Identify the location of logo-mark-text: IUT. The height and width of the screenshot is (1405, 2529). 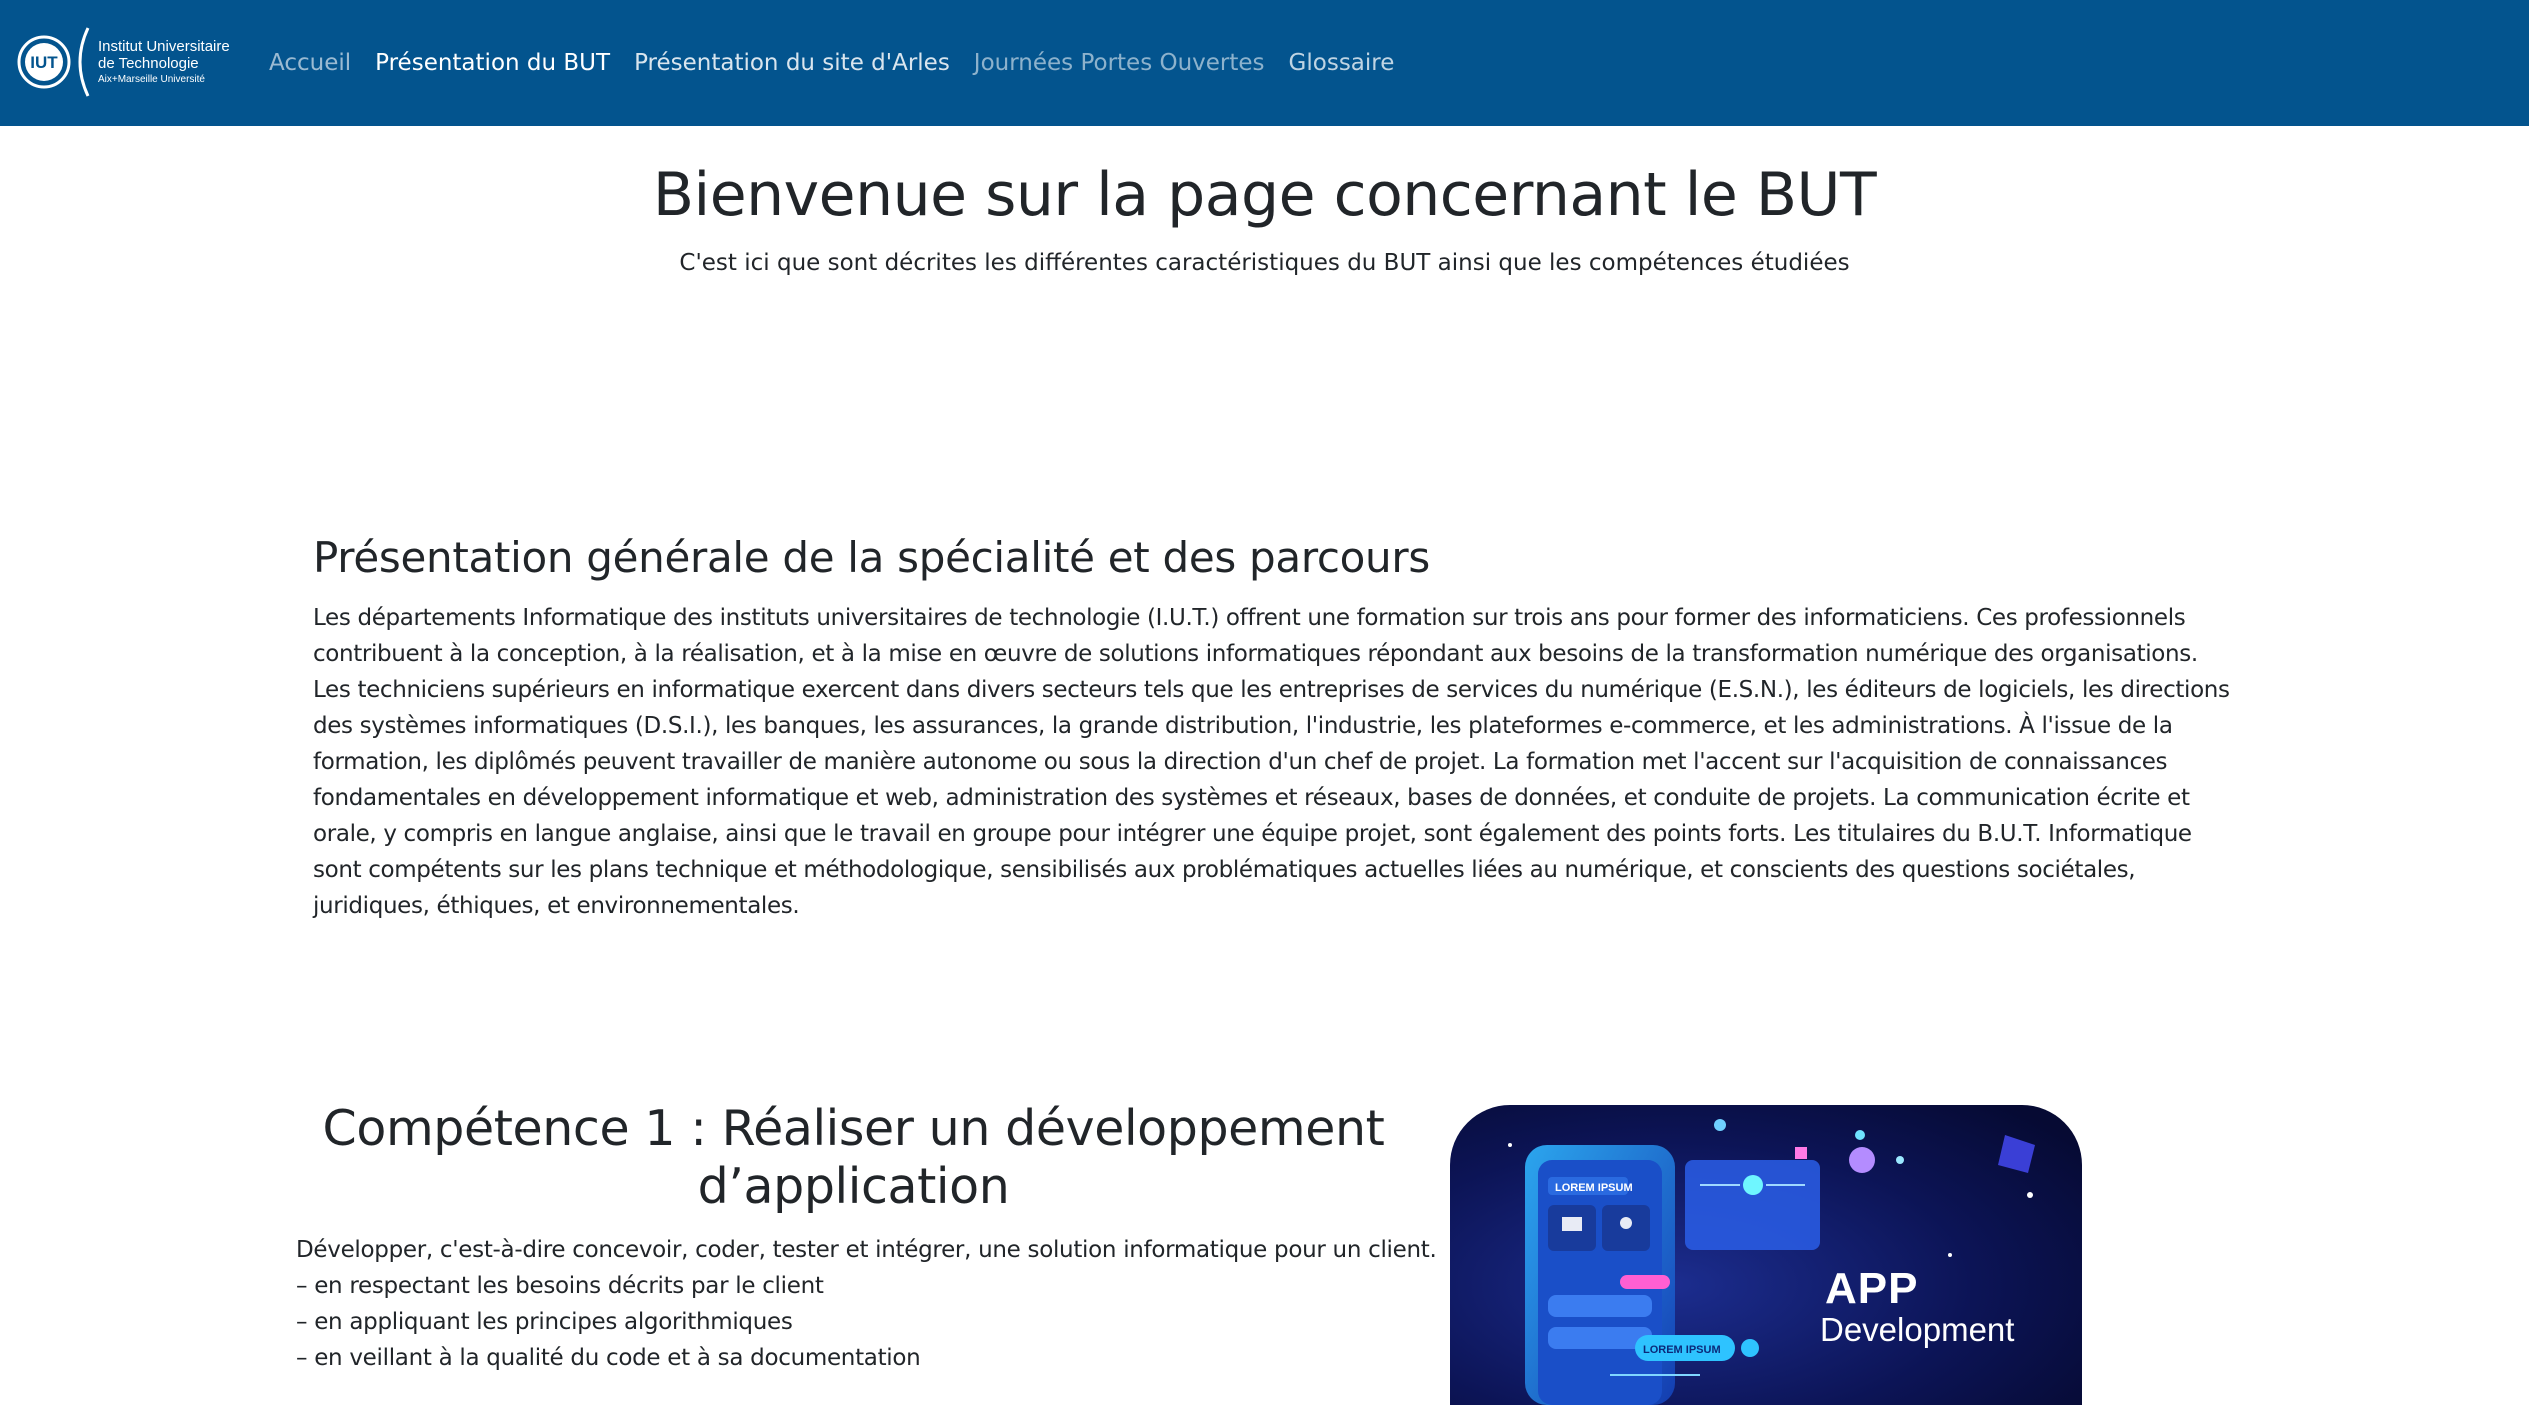
(44, 62).